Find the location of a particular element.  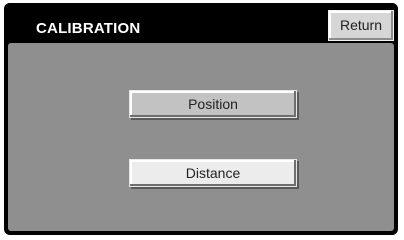

distance-button: Distance is located at coordinates (213, 173).